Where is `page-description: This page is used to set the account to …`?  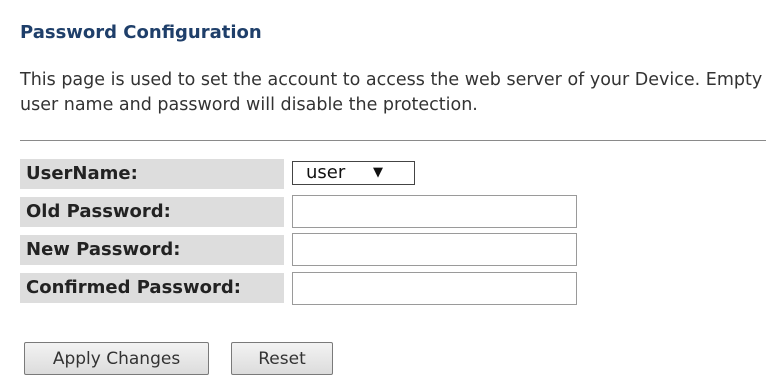
page-description: This page is used to set the account to … is located at coordinates (391, 92).